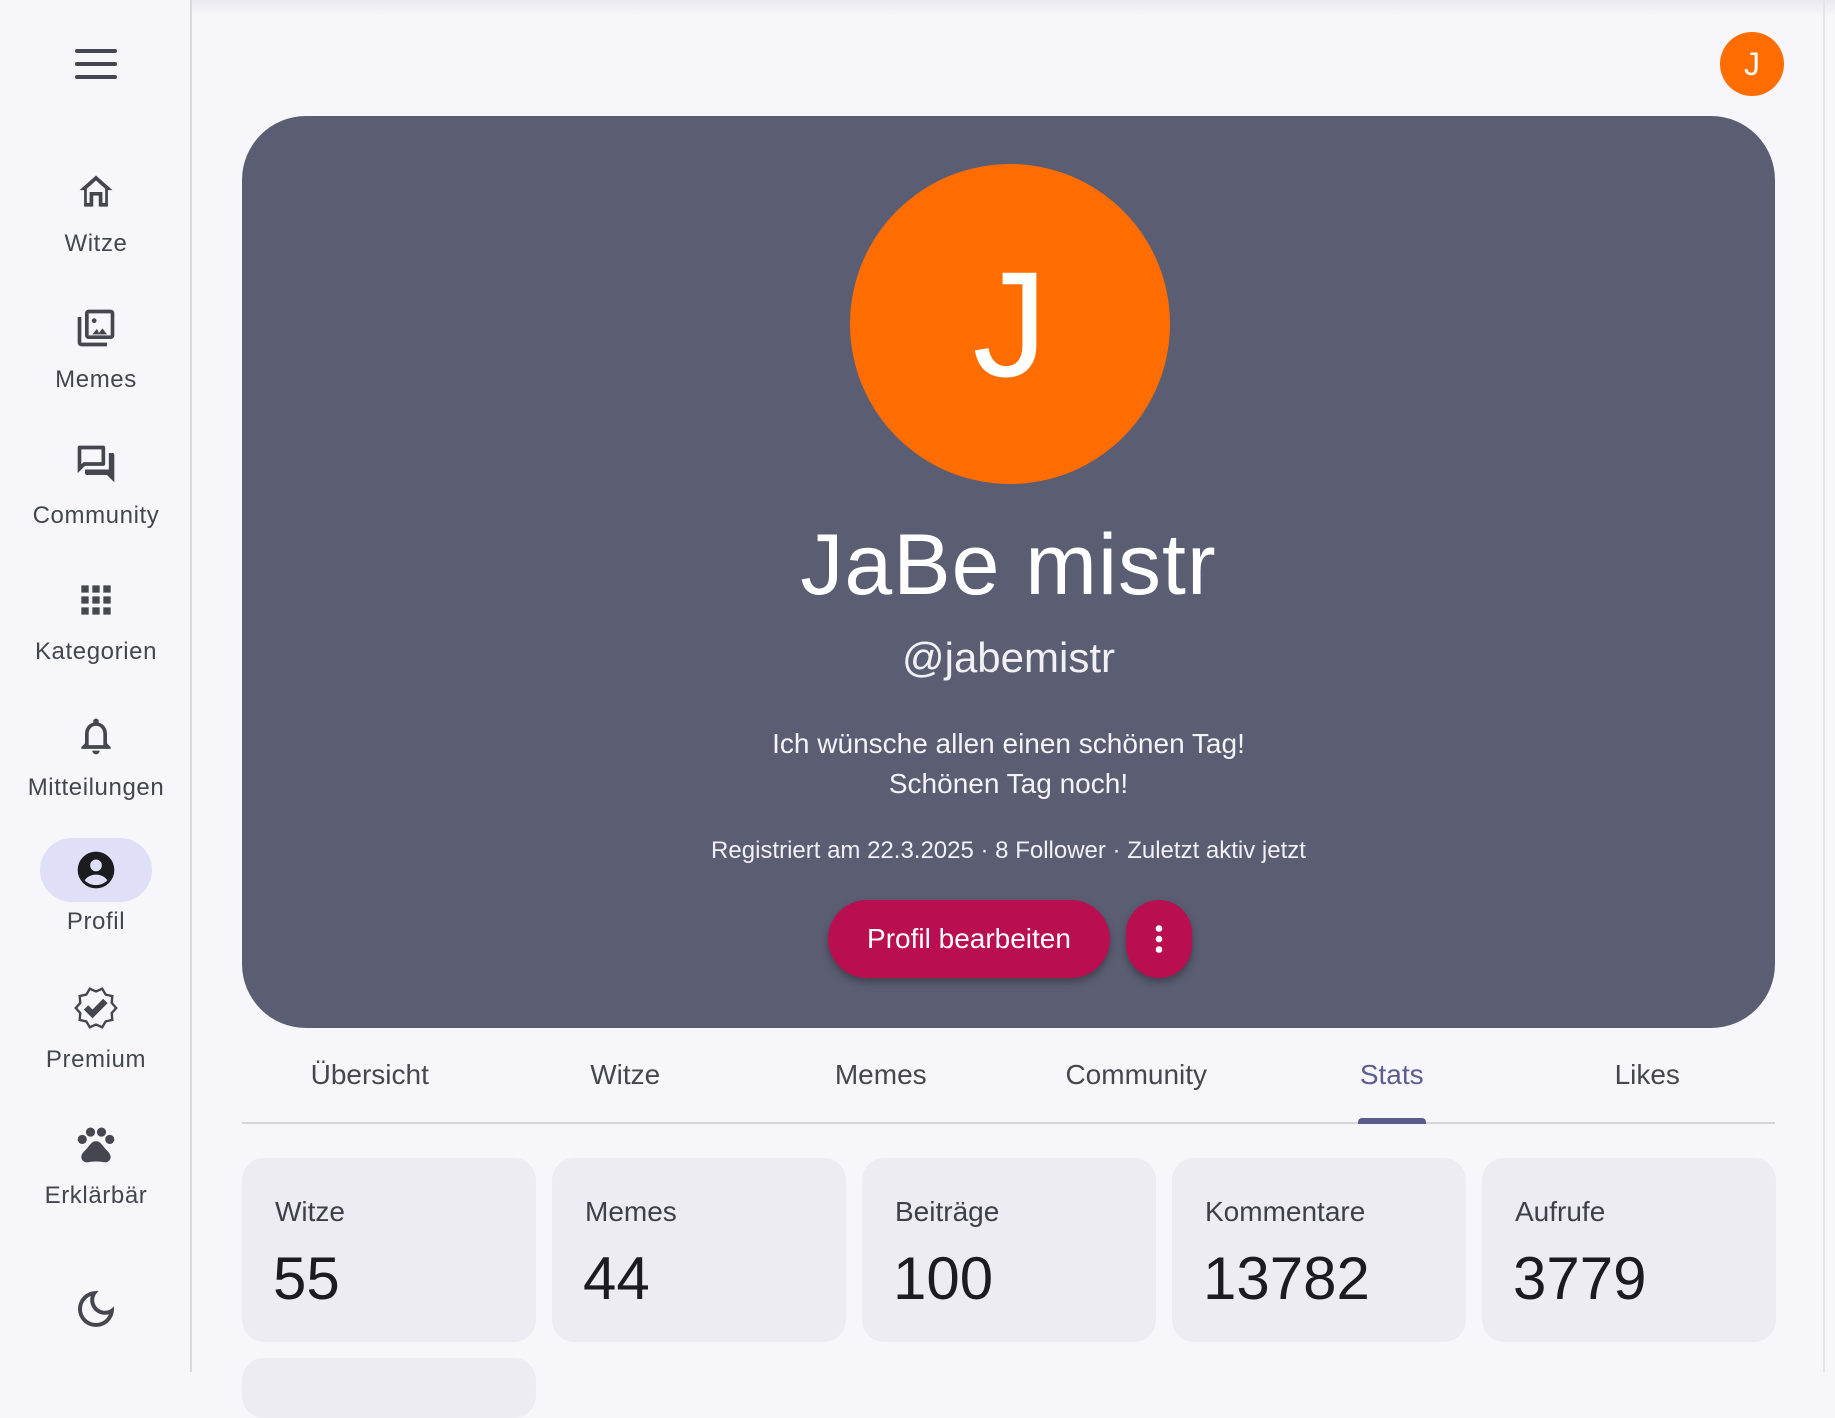 Image resolution: width=1835 pixels, height=1418 pixels. Describe the element at coordinates (1752, 64) in the screenshot. I see `header-avatar: J` at that location.